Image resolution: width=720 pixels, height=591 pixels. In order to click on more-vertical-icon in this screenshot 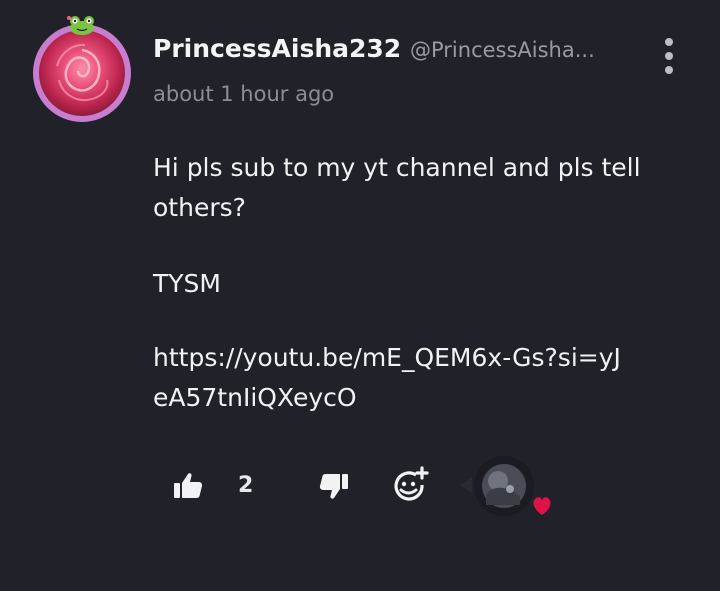, I will do `click(669, 42)`.